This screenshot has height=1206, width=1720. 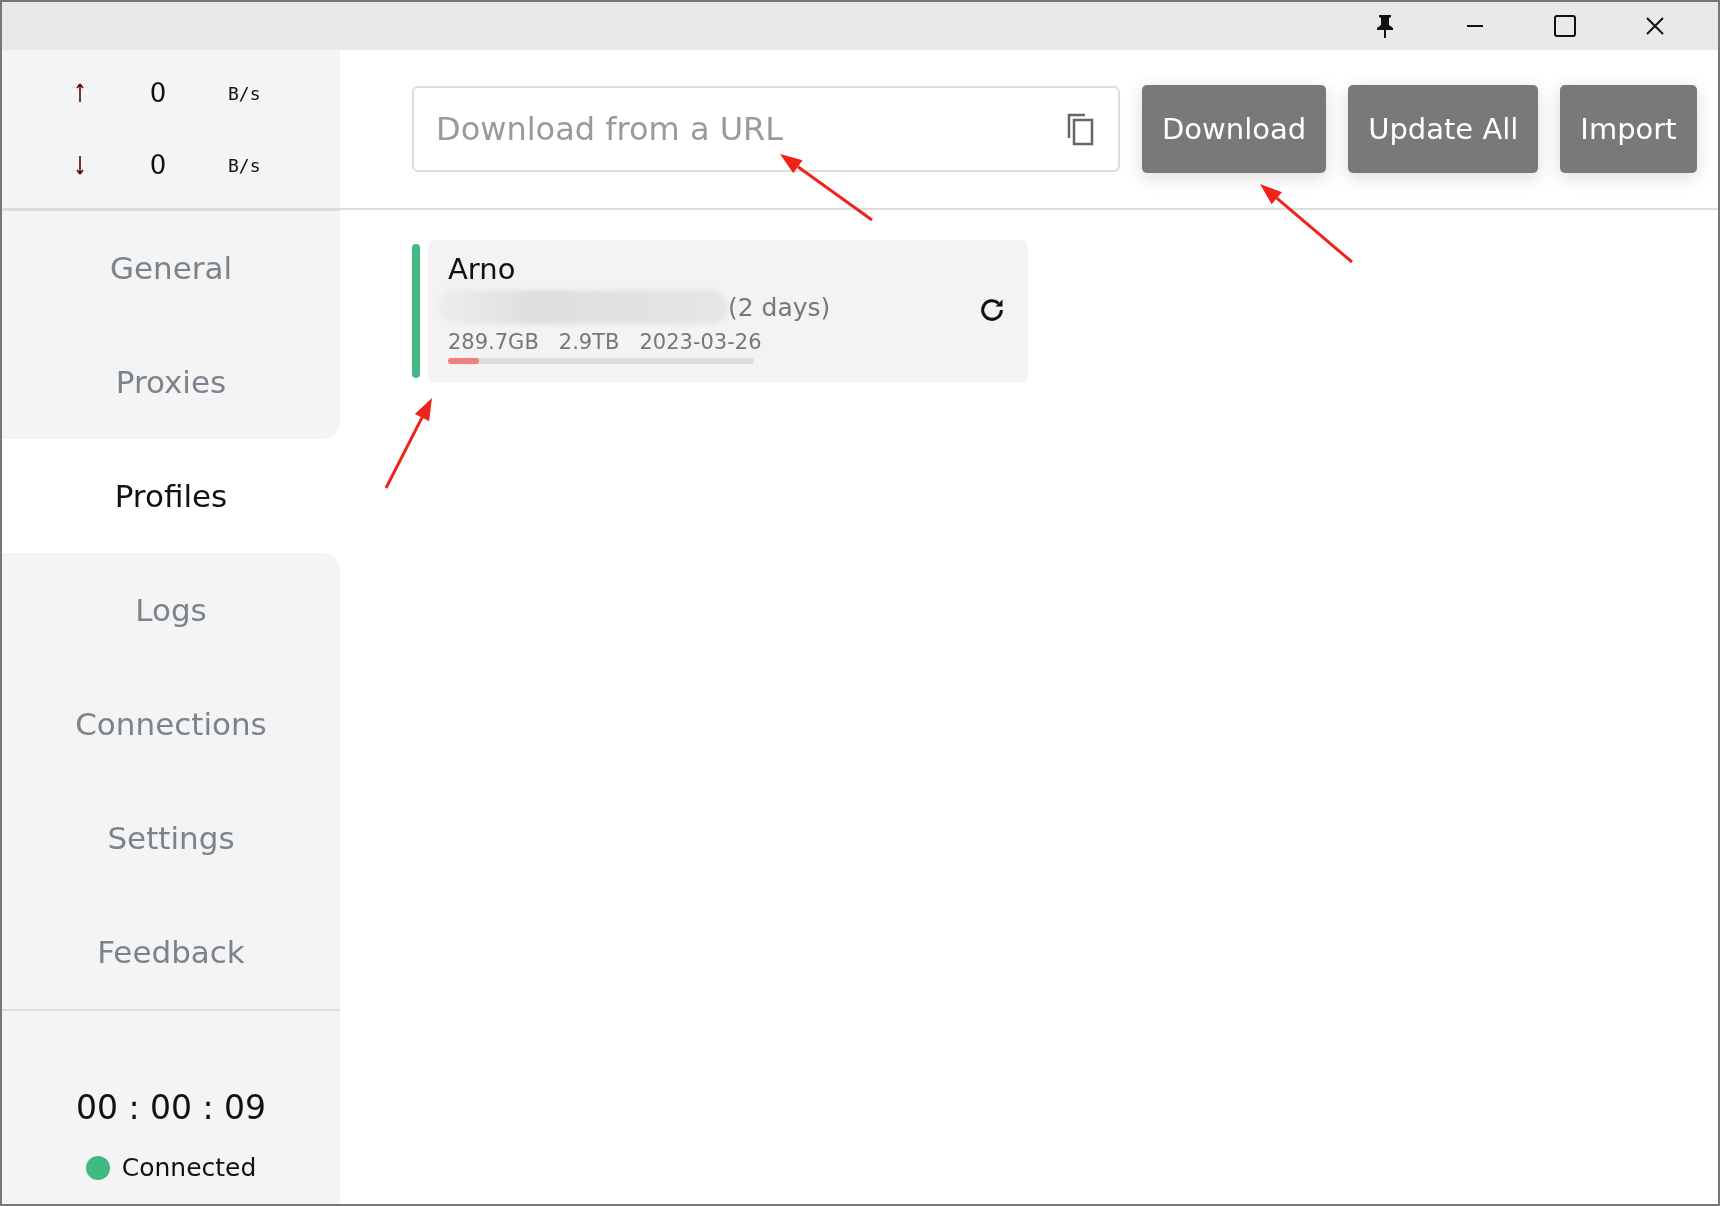 What do you see at coordinates (171, 610) in the screenshot?
I see `nav-item: Logs` at bounding box center [171, 610].